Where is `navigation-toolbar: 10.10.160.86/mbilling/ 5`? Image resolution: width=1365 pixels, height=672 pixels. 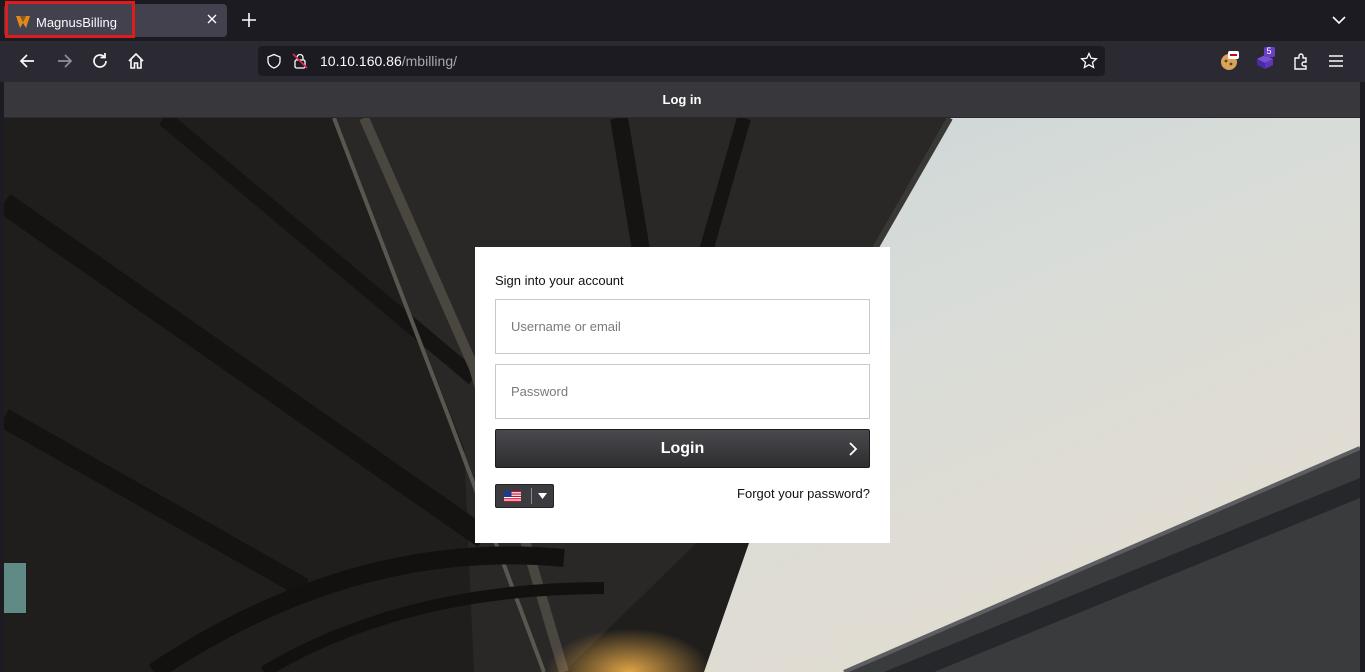 navigation-toolbar: 10.10.160.86/mbilling/ 5 is located at coordinates (682, 61).